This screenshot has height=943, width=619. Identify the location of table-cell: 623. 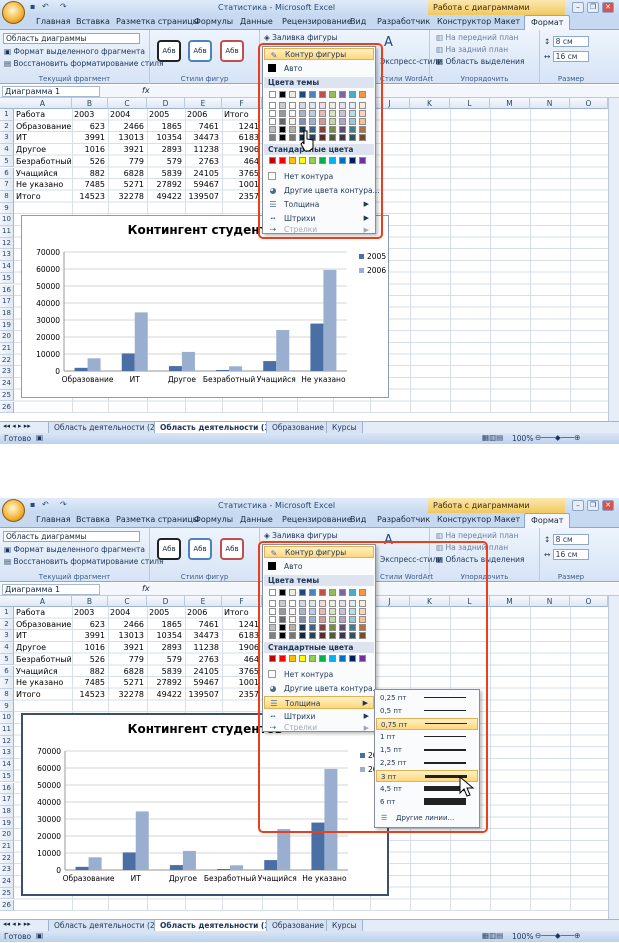
(90, 126).